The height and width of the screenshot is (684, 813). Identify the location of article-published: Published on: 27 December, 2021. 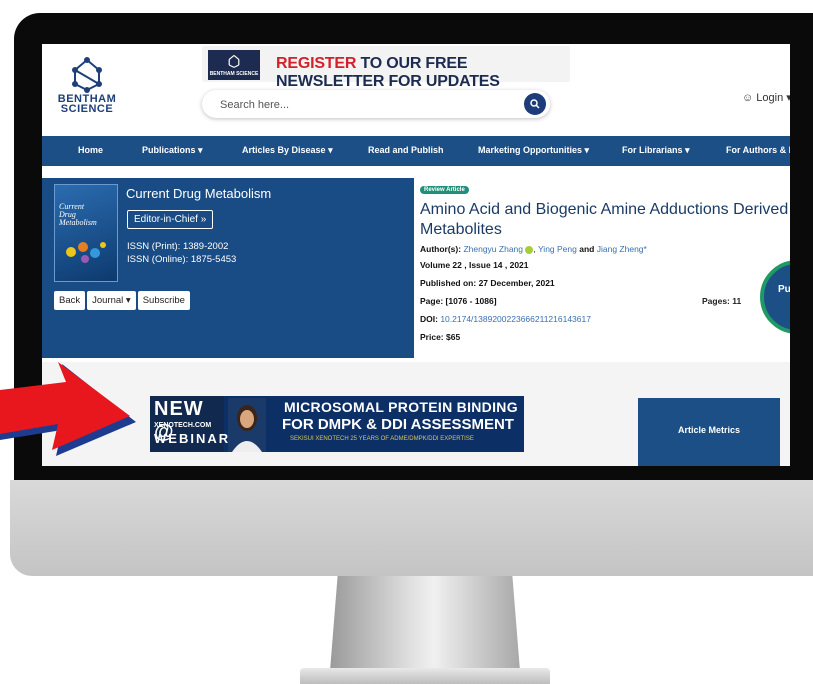
(487, 283).